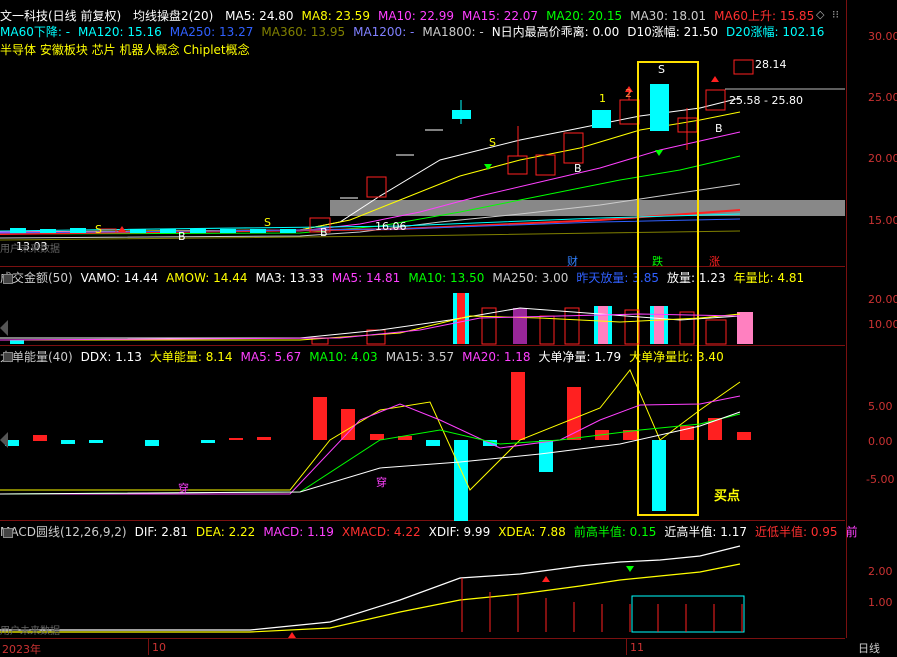  I want to click on vol-amow-line, so click(370, 327).